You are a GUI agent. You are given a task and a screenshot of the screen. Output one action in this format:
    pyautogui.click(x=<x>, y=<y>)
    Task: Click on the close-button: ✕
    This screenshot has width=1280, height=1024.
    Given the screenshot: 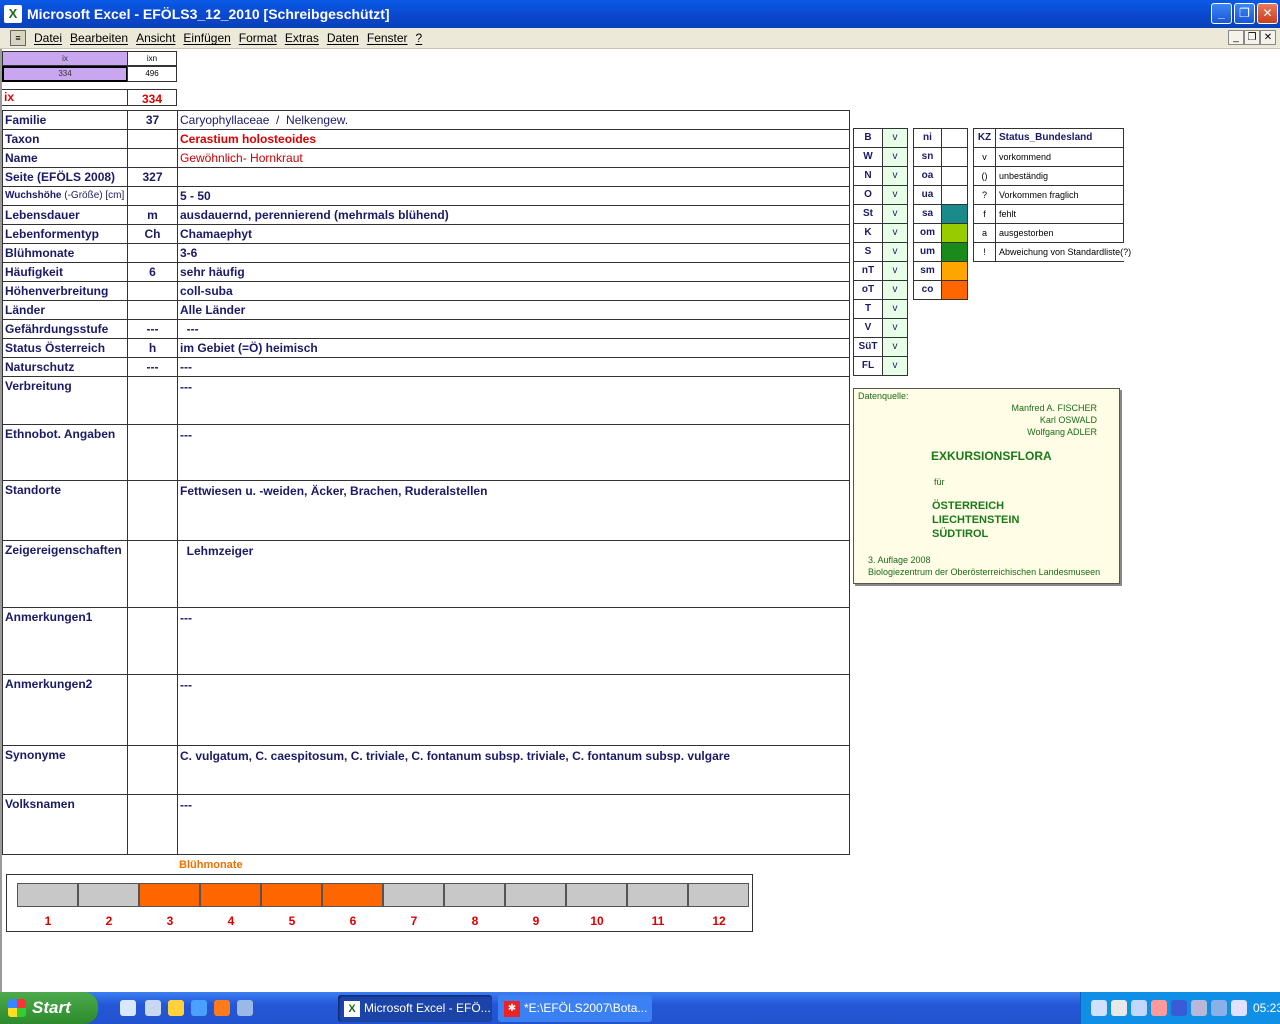 What is the action you would take?
    pyautogui.click(x=1267, y=13)
    